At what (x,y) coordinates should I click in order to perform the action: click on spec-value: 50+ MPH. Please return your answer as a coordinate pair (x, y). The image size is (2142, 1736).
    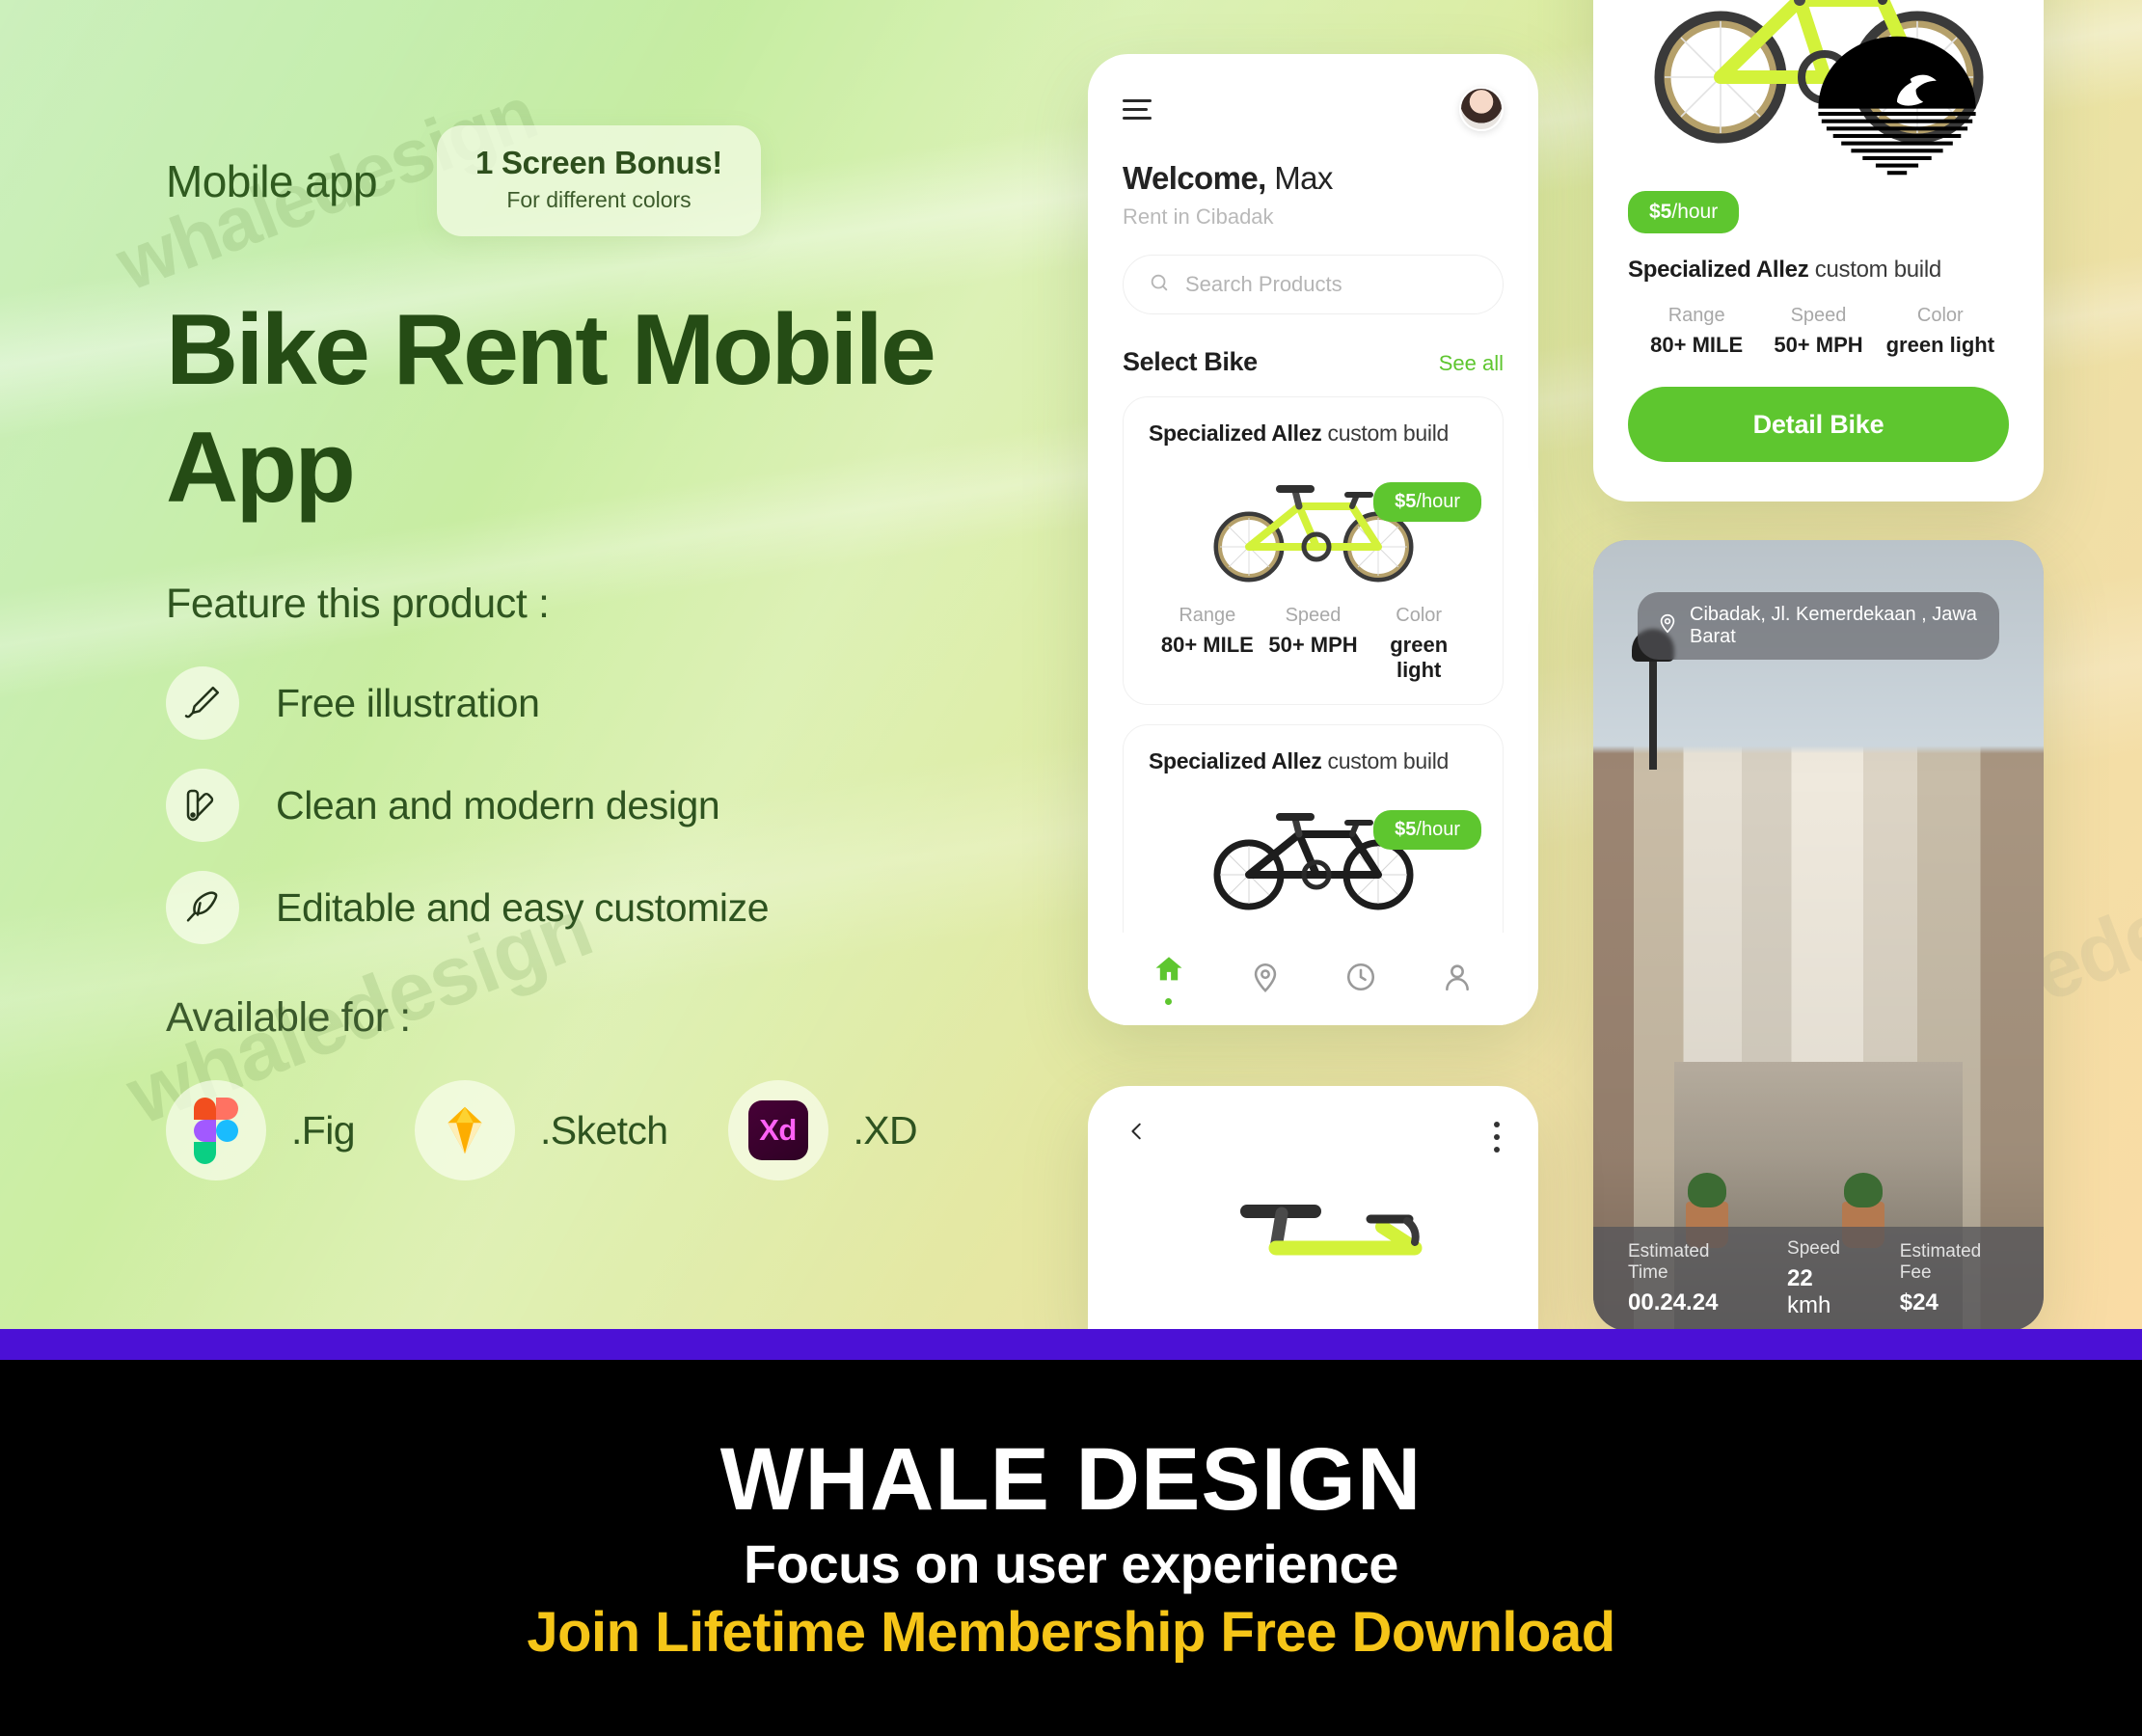
    Looking at the image, I should click on (1313, 645).